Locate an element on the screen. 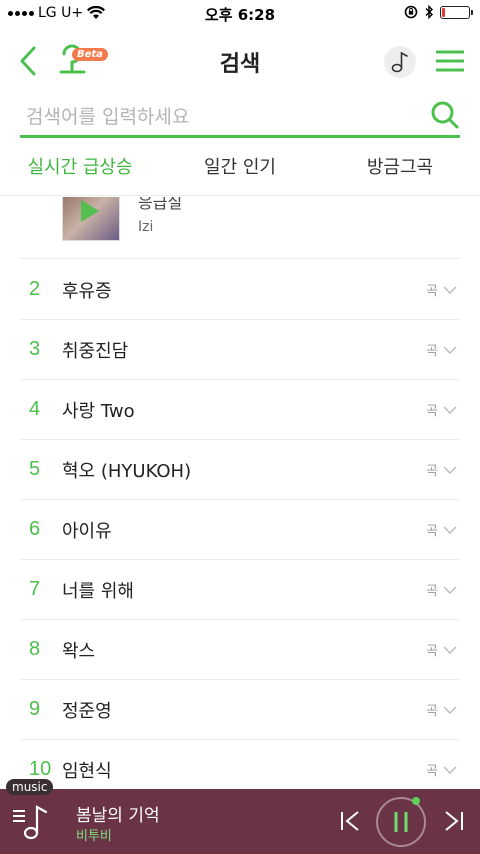  now-playing-artist: 비투비 is located at coordinates (94, 836).